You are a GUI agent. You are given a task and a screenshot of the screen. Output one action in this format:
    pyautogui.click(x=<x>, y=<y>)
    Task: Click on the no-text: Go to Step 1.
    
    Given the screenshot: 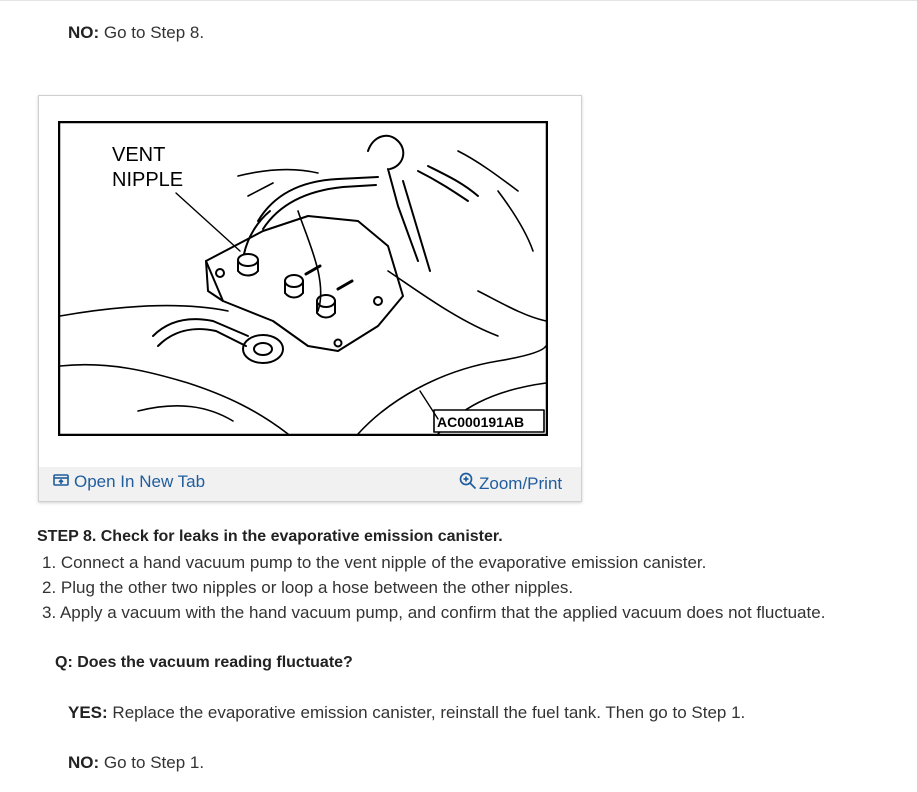 What is the action you would take?
    pyautogui.click(x=154, y=762)
    